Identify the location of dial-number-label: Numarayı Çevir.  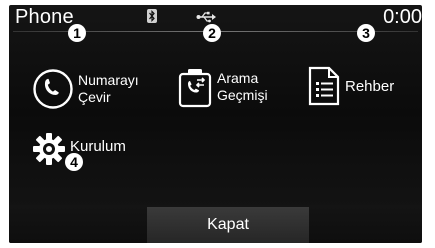
(108, 88).